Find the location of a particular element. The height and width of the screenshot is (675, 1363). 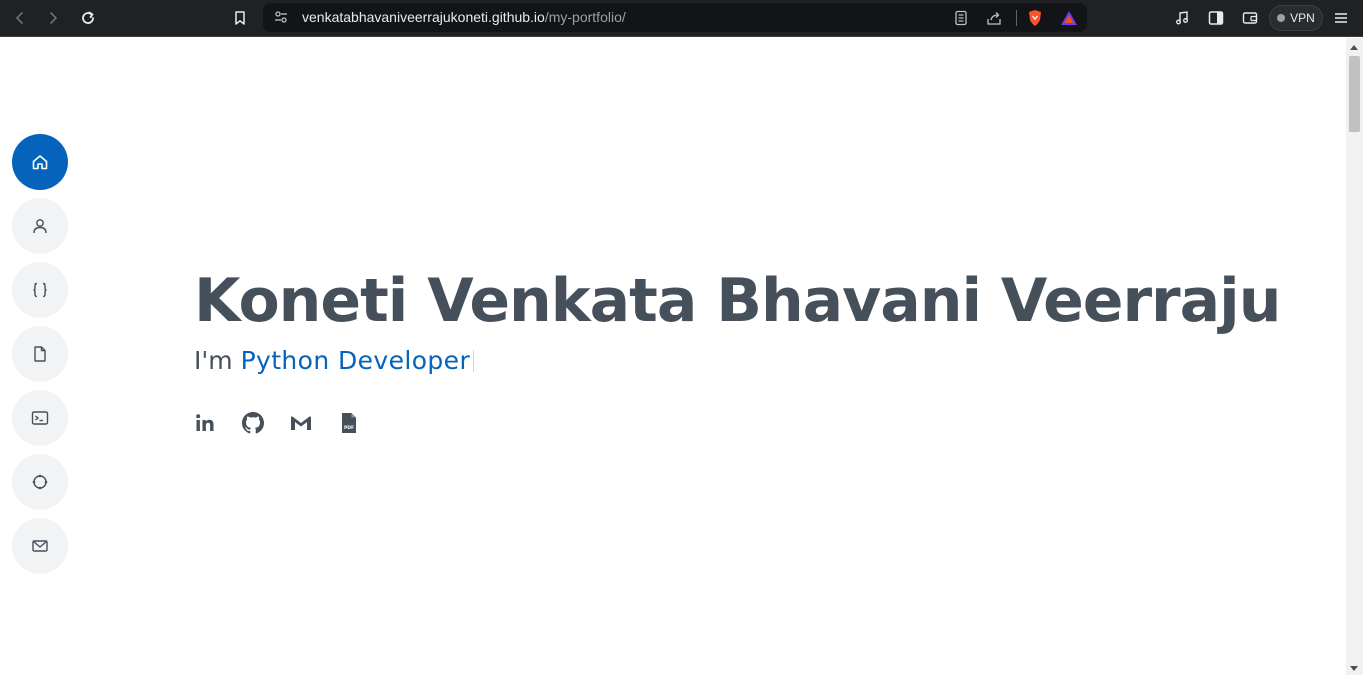

resume-pdf-link: PDF is located at coordinates (349, 423).